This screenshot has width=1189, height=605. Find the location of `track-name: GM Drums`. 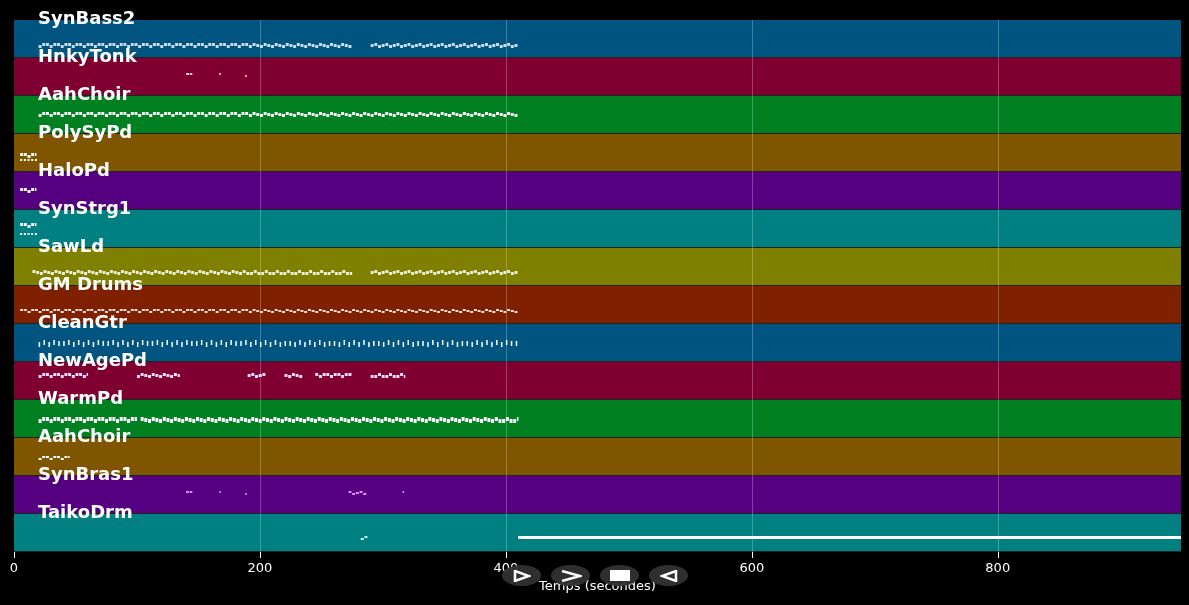

track-name: GM Drums is located at coordinates (91, 284).